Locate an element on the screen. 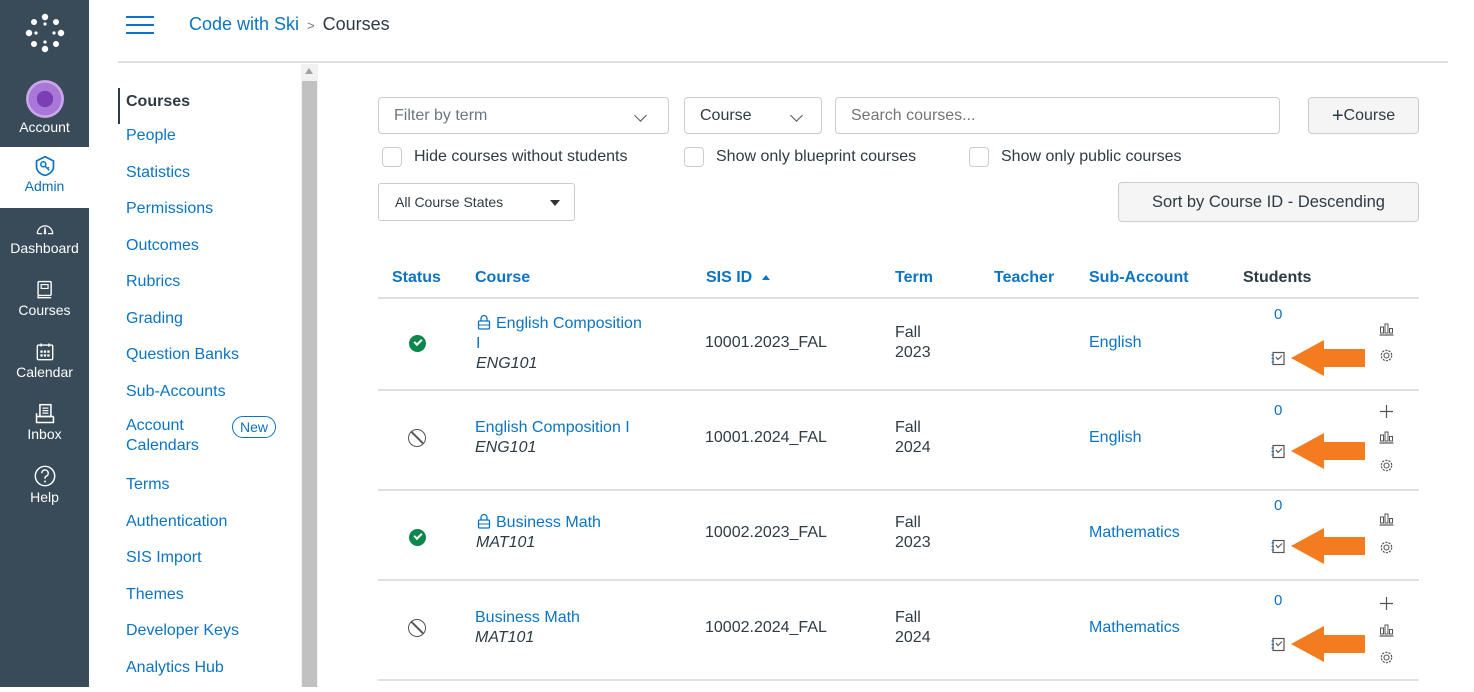  course-name: English Composition is located at coordinates (569, 323).